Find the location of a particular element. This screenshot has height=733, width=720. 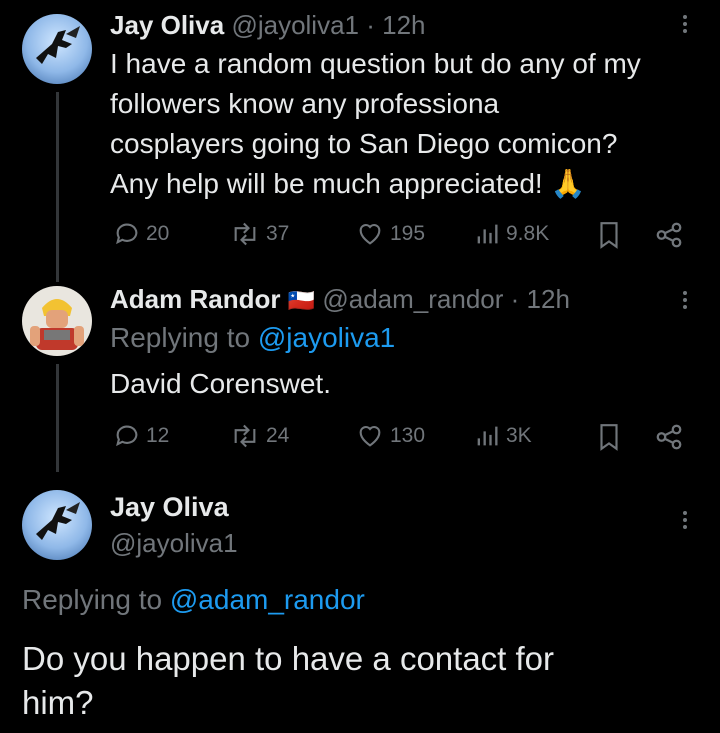

tweet-text-line: him? is located at coordinates (58, 702).